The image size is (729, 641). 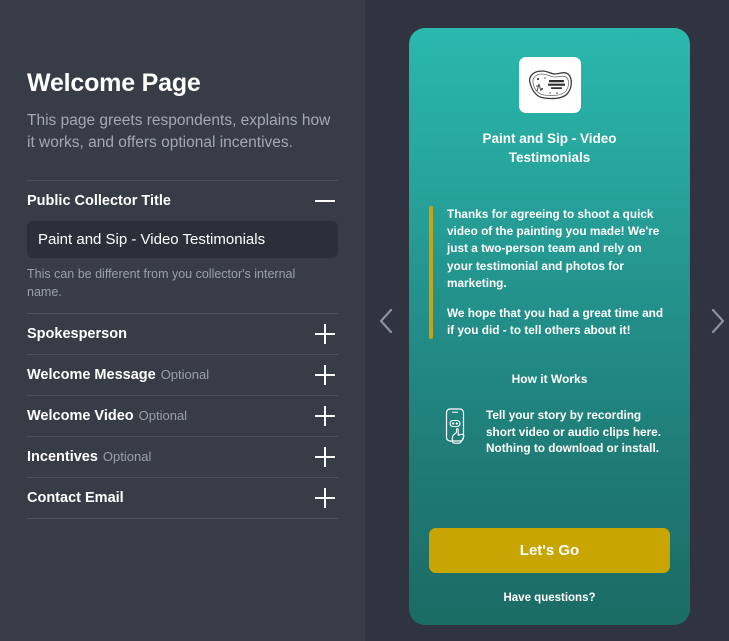 I want to click on accordion-label-text: Welcome Message, so click(x=91, y=374).